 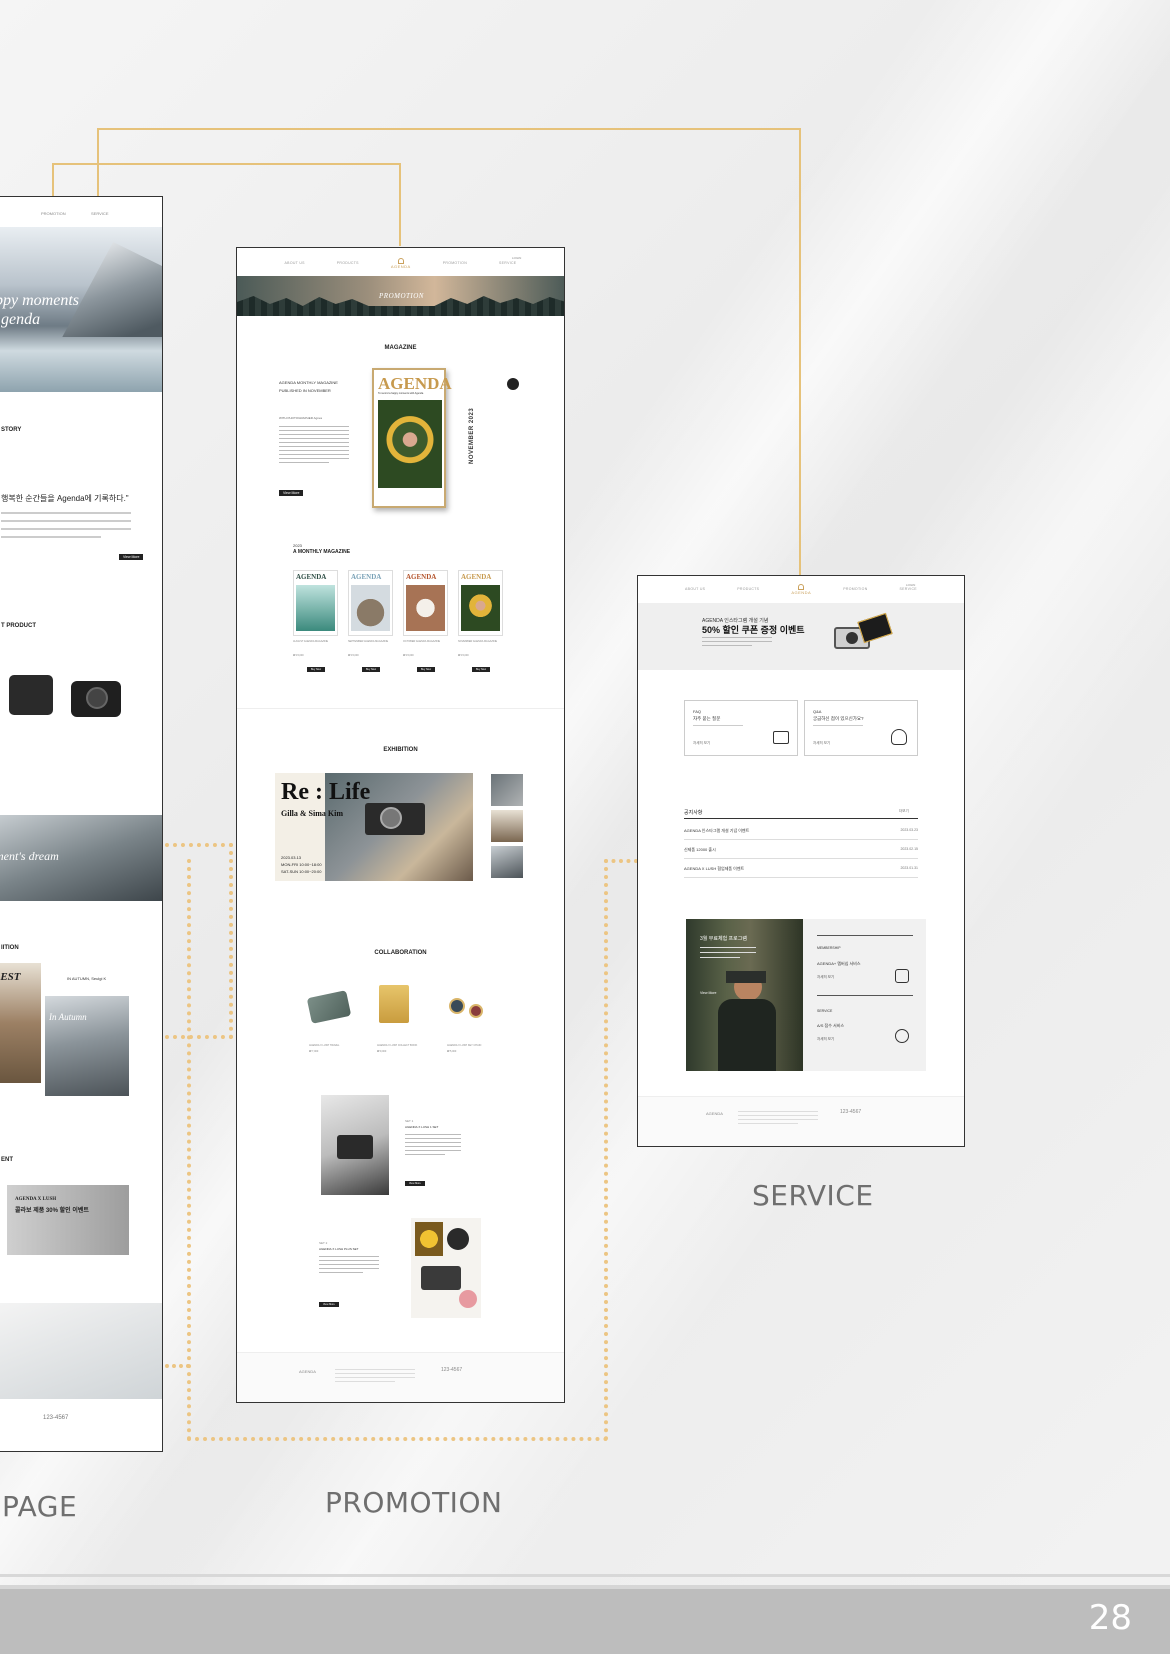 I want to click on promo-login-link: LOGIN, so click(x=516, y=258).